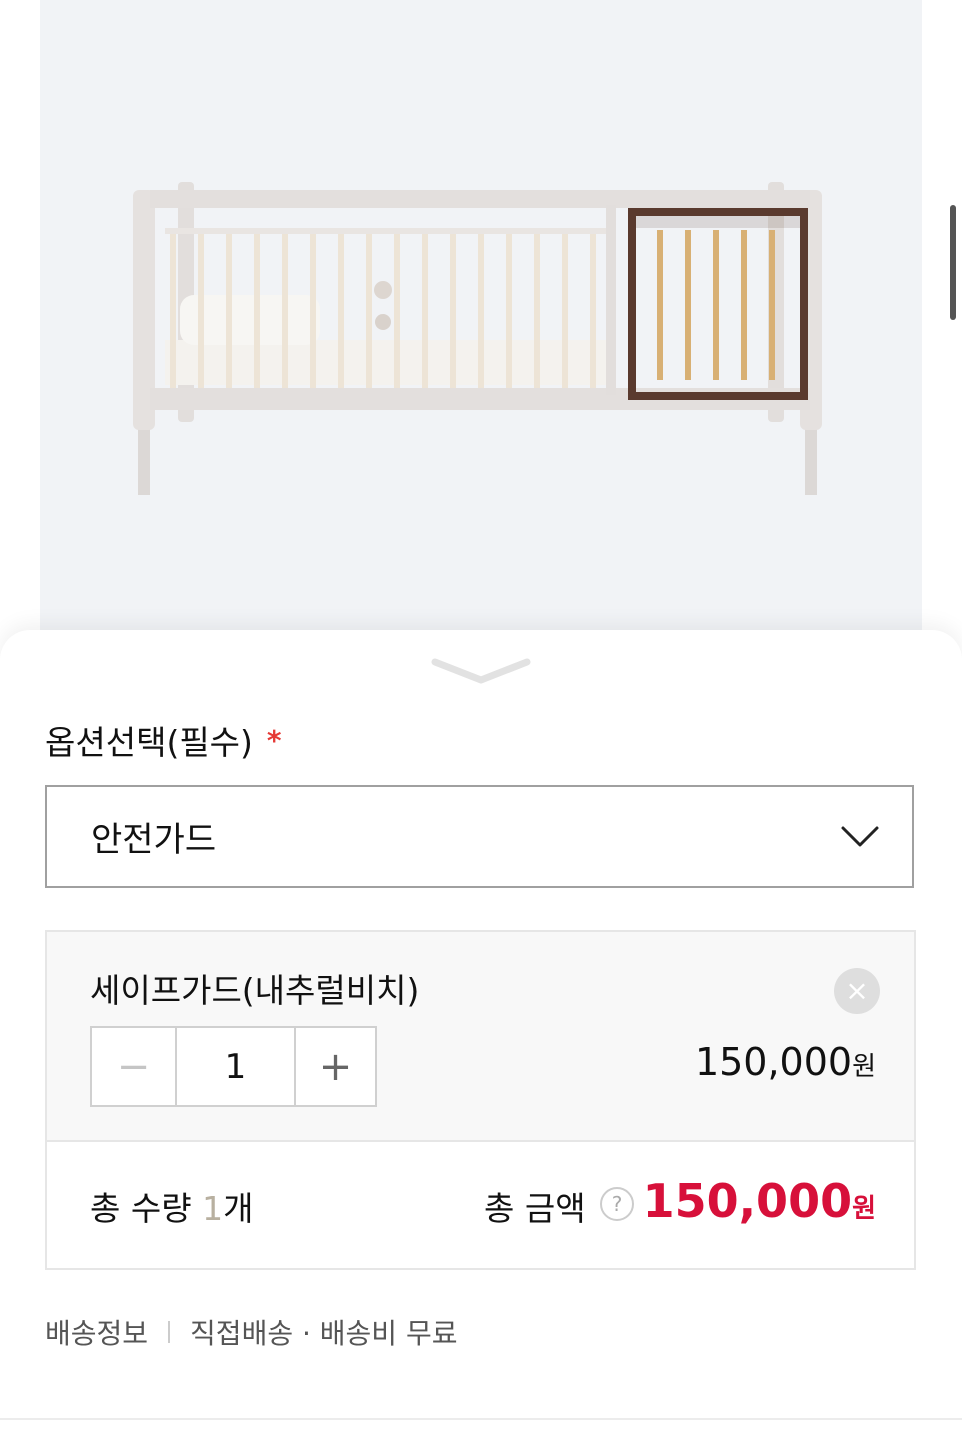  What do you see at coordinates (141, 1208) in the screenshot?
I see `total-quantity-label: 총 수량` at bounding box center [141, 1208].